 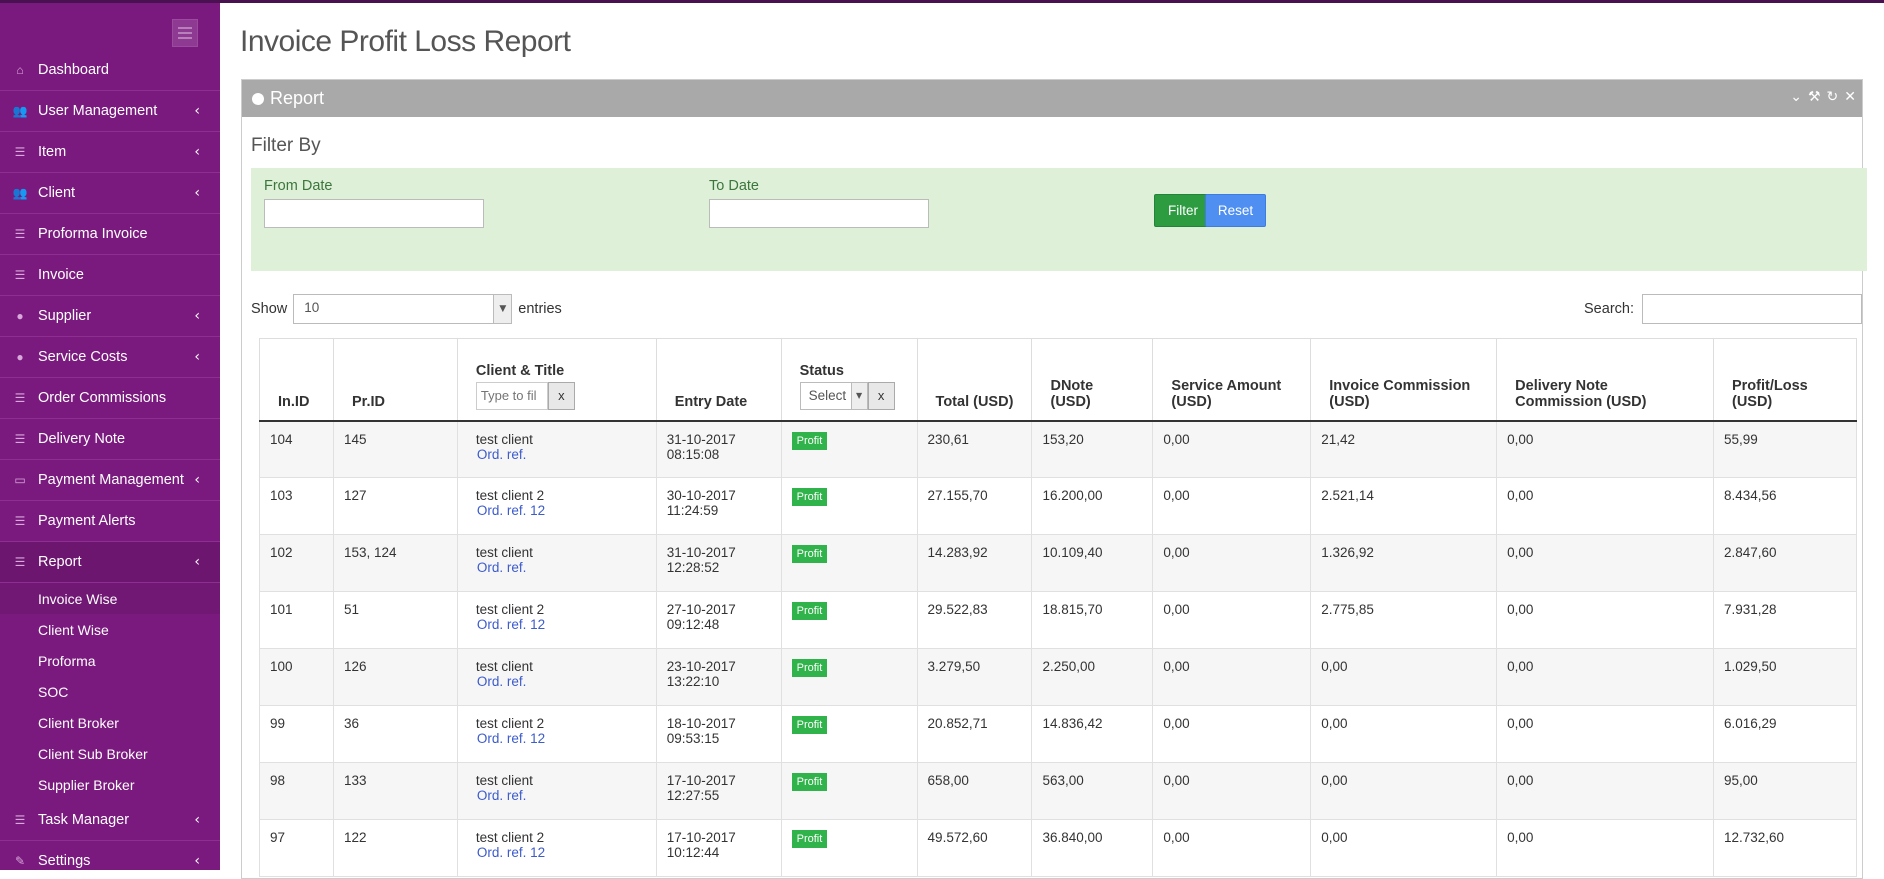 I want to click on col-entry-date: Entry Date, so click(x=718, y=380).